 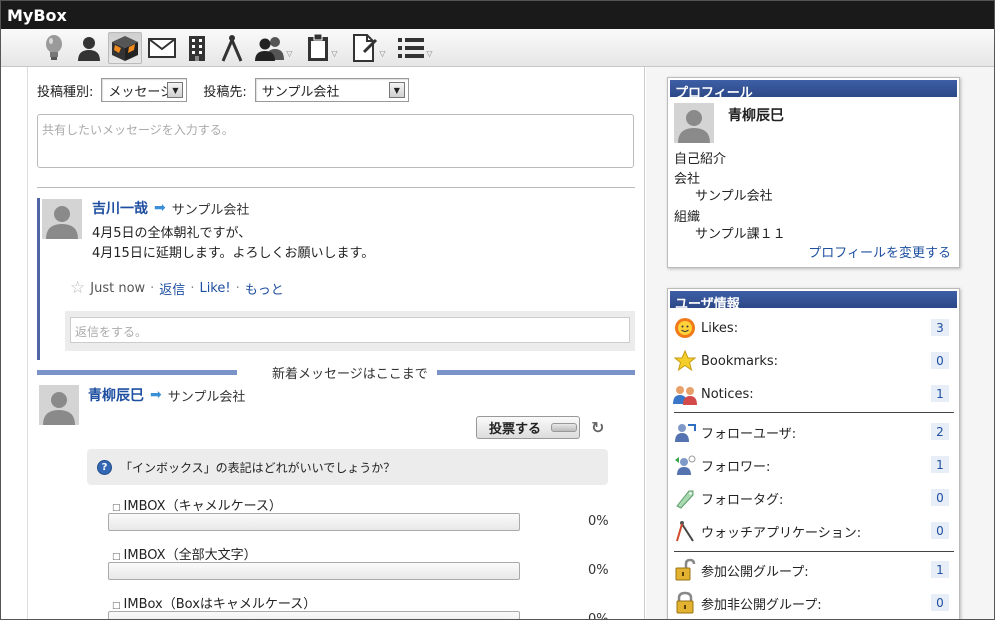 I want to click on poll-option-label: IMBOX（キャメルケース）, so click(x=202, y=506).